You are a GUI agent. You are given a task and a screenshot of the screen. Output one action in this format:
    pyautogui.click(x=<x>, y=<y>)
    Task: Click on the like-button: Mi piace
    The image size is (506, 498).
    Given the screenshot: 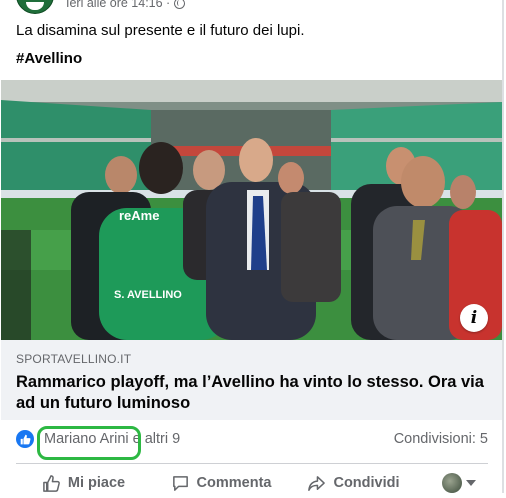 What is the action you would take?
    pyautogui.click(x=83, y=483)
    